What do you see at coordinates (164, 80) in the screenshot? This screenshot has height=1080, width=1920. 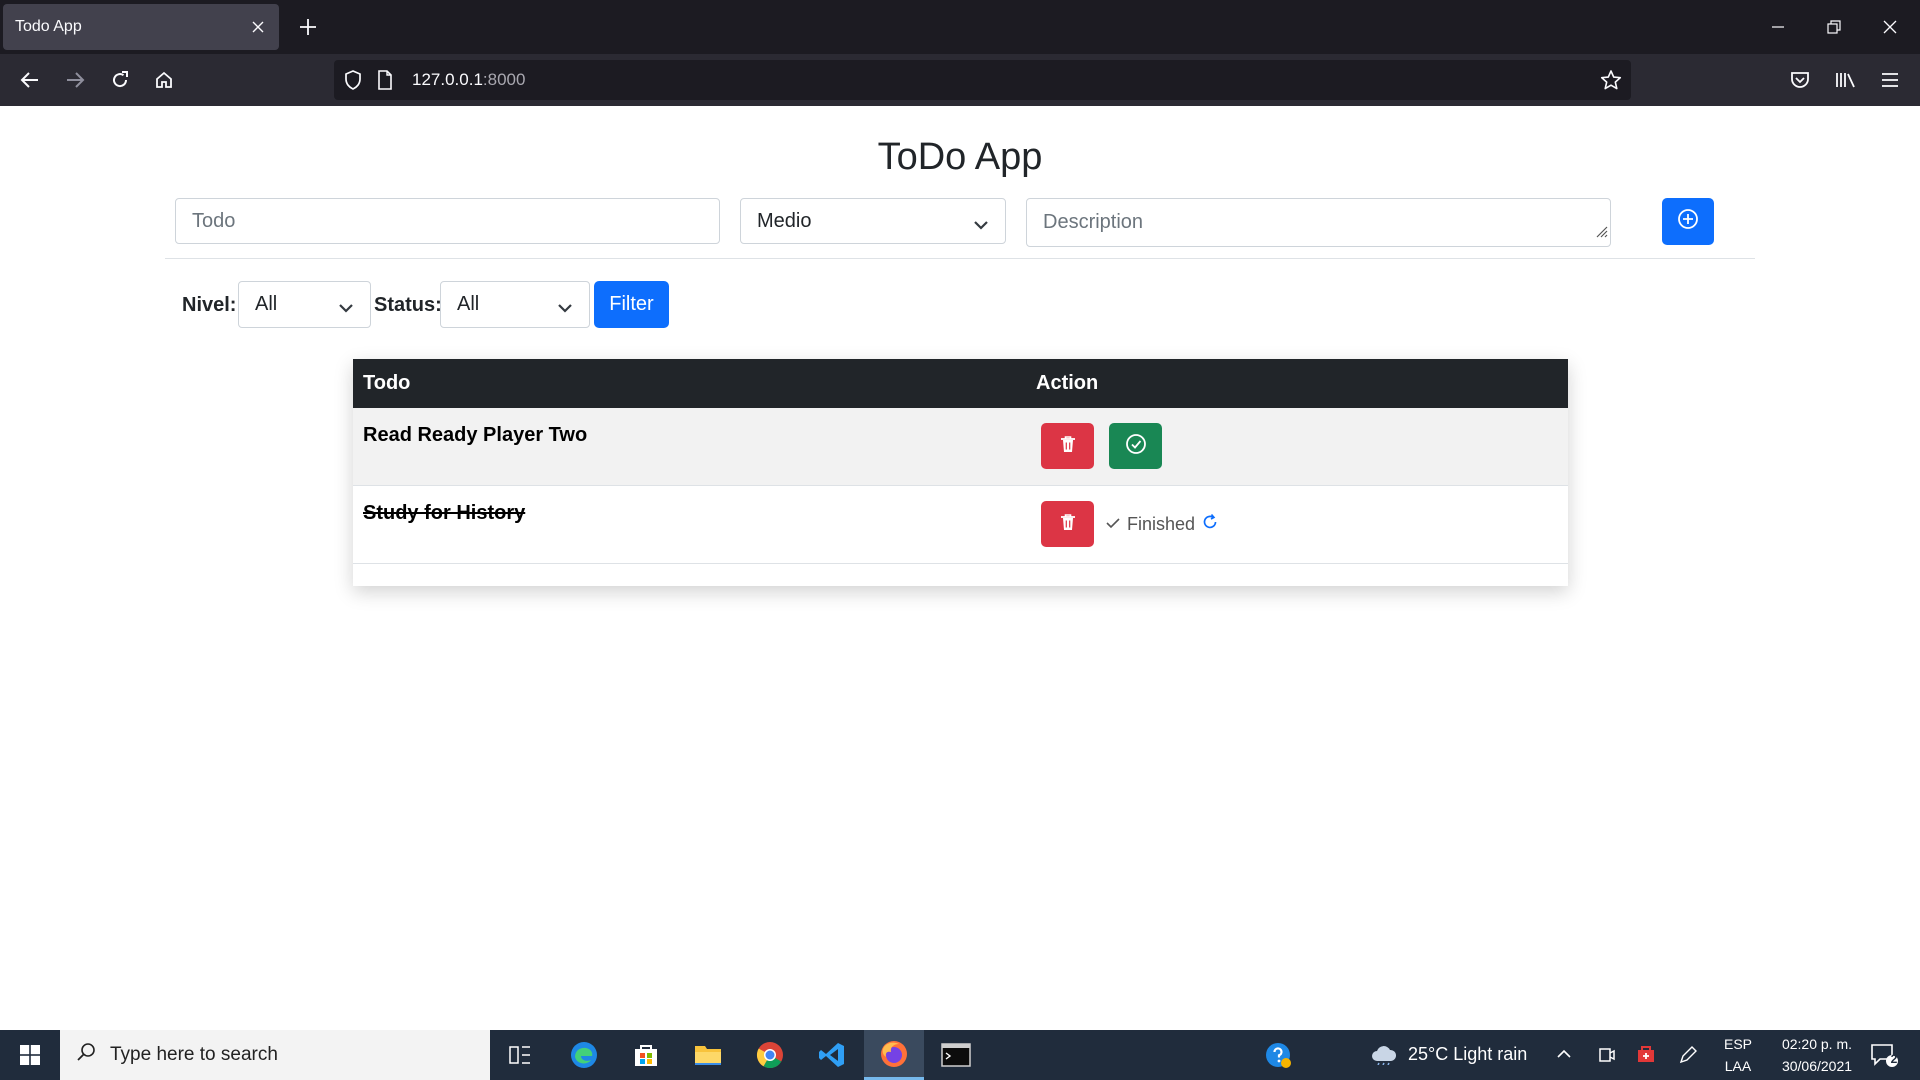 I see `home-icon` at bounding box center [164, 80].